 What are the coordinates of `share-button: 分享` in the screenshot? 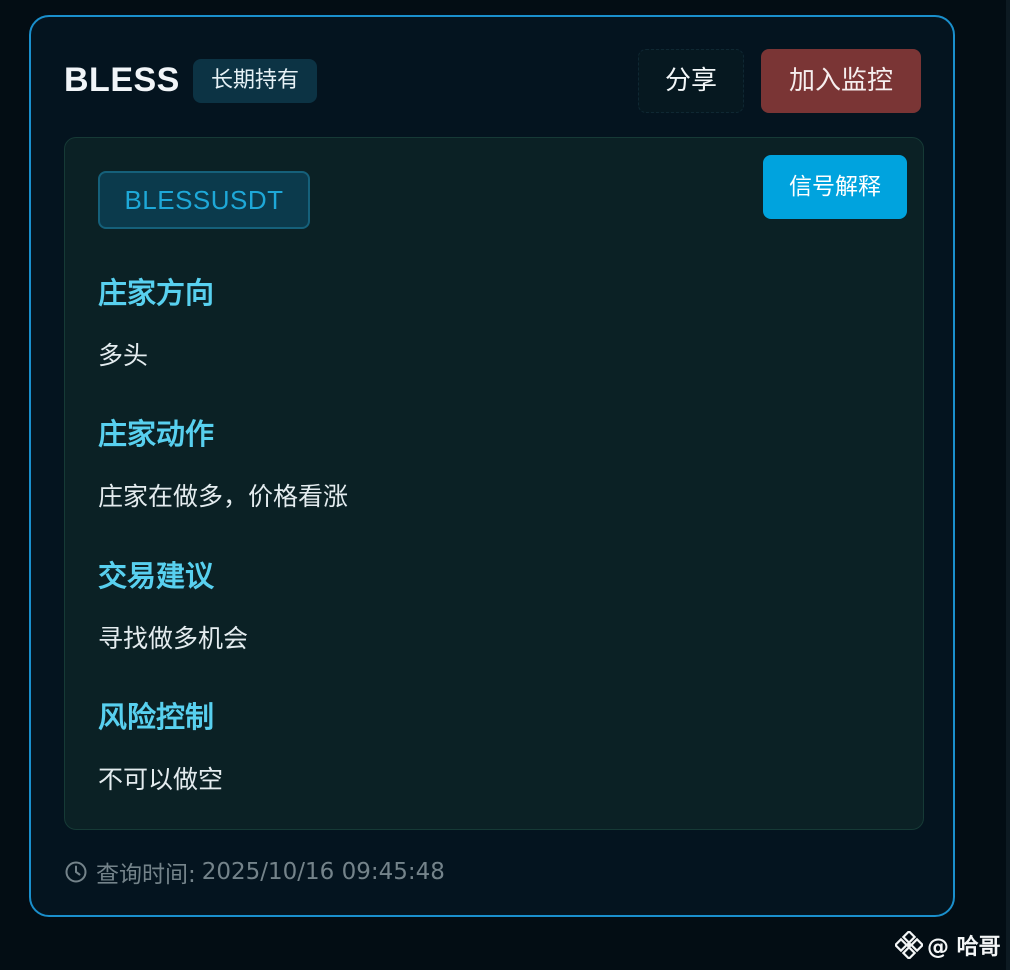 It's located at (691, 81).